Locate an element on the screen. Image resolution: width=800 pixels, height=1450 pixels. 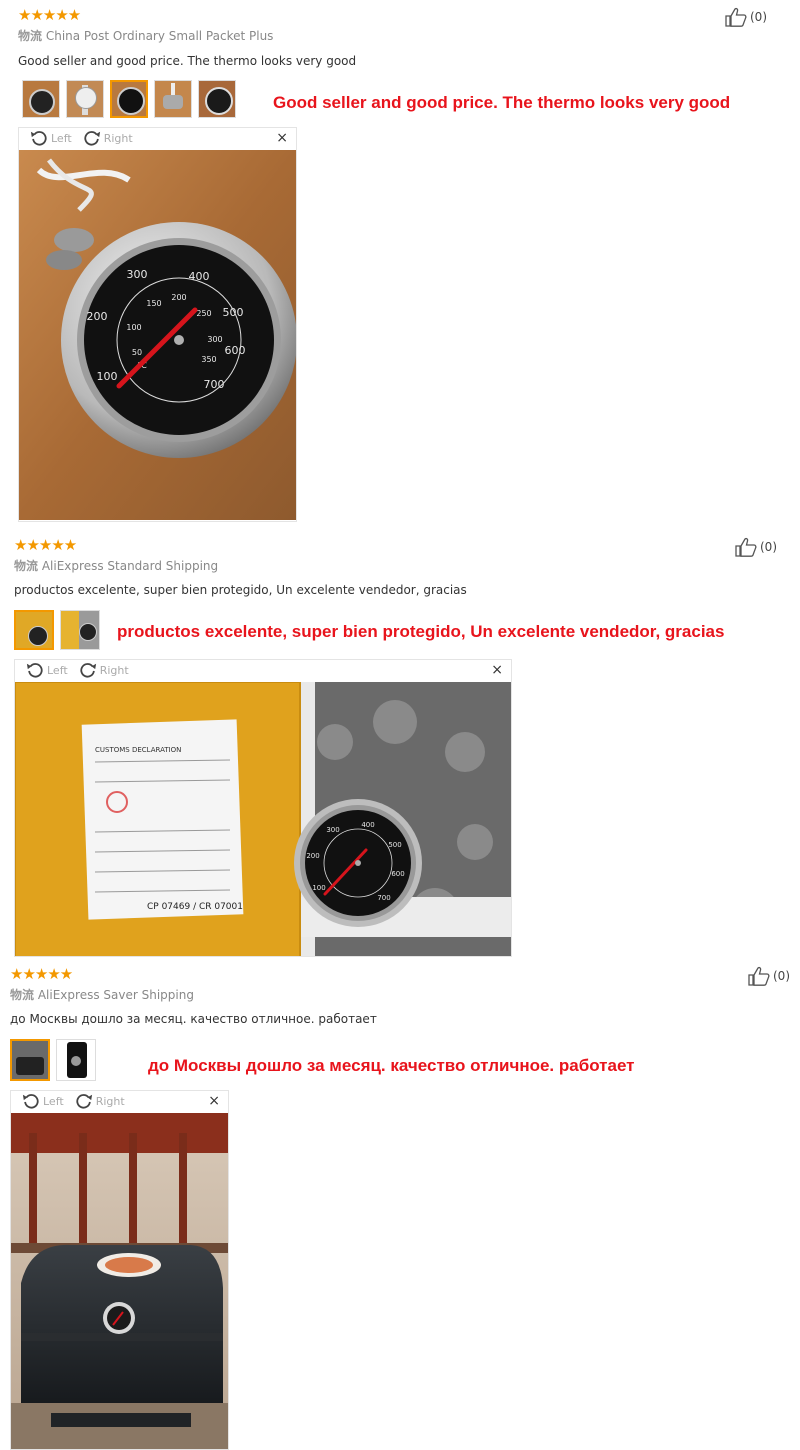
package-codes: CP 07469 / CR 07001 is located at coordinates (195, 907).